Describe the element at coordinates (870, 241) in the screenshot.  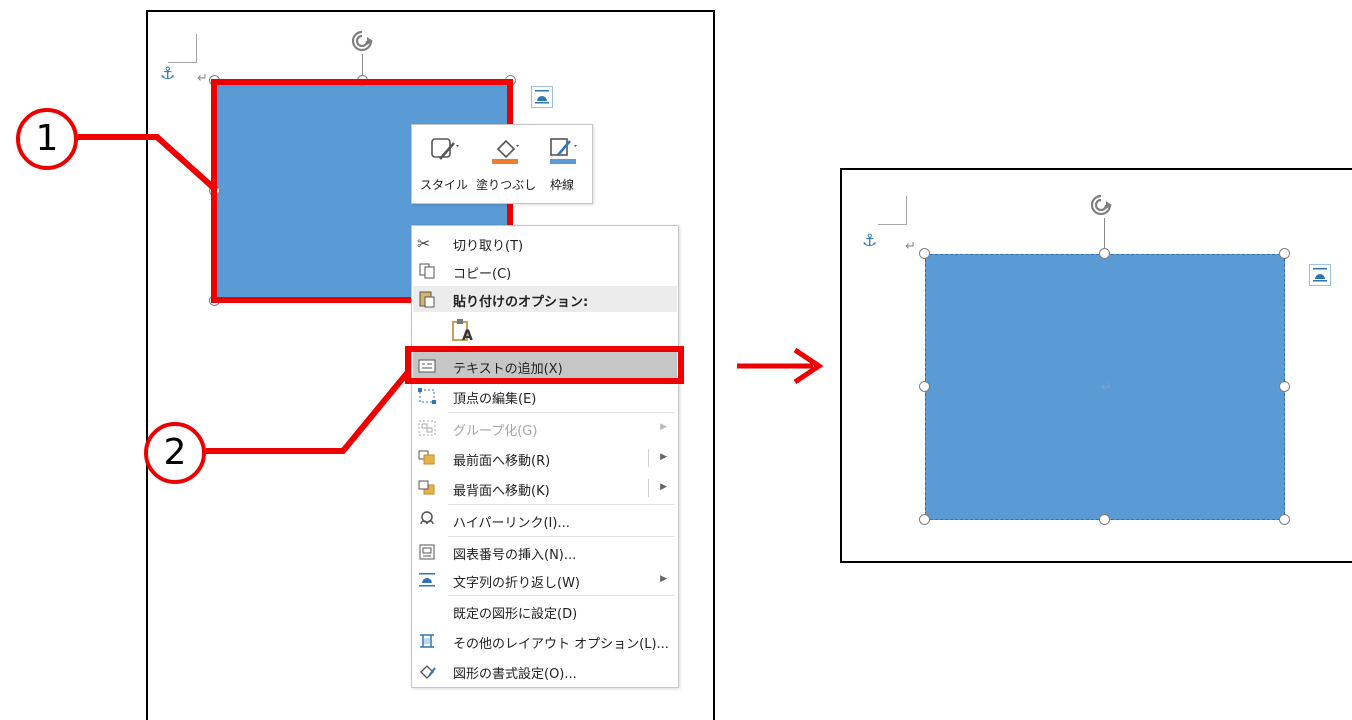
I see `anchor-icon: ⚓` at that location.